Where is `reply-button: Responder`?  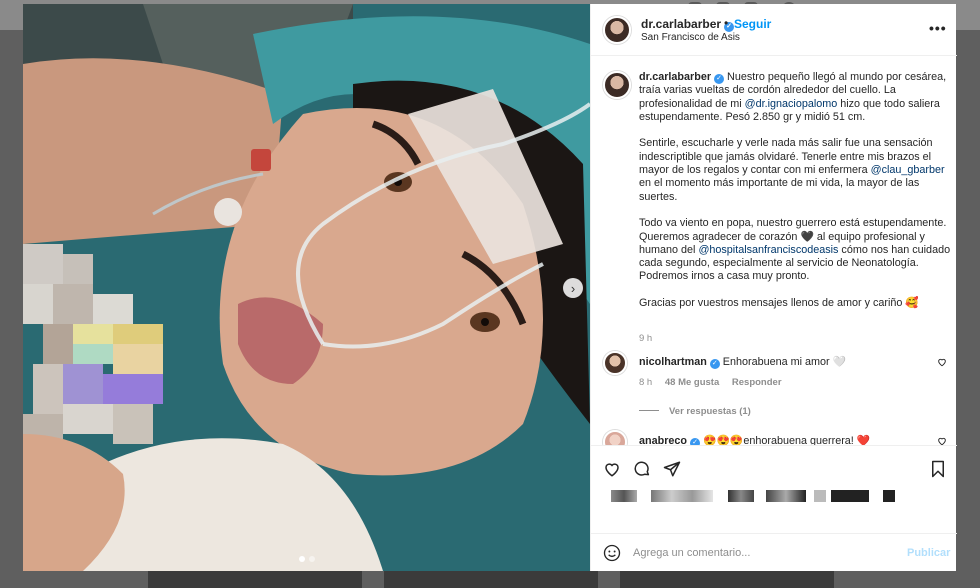 reply-button: Responder is located at coordinates (757, 382).